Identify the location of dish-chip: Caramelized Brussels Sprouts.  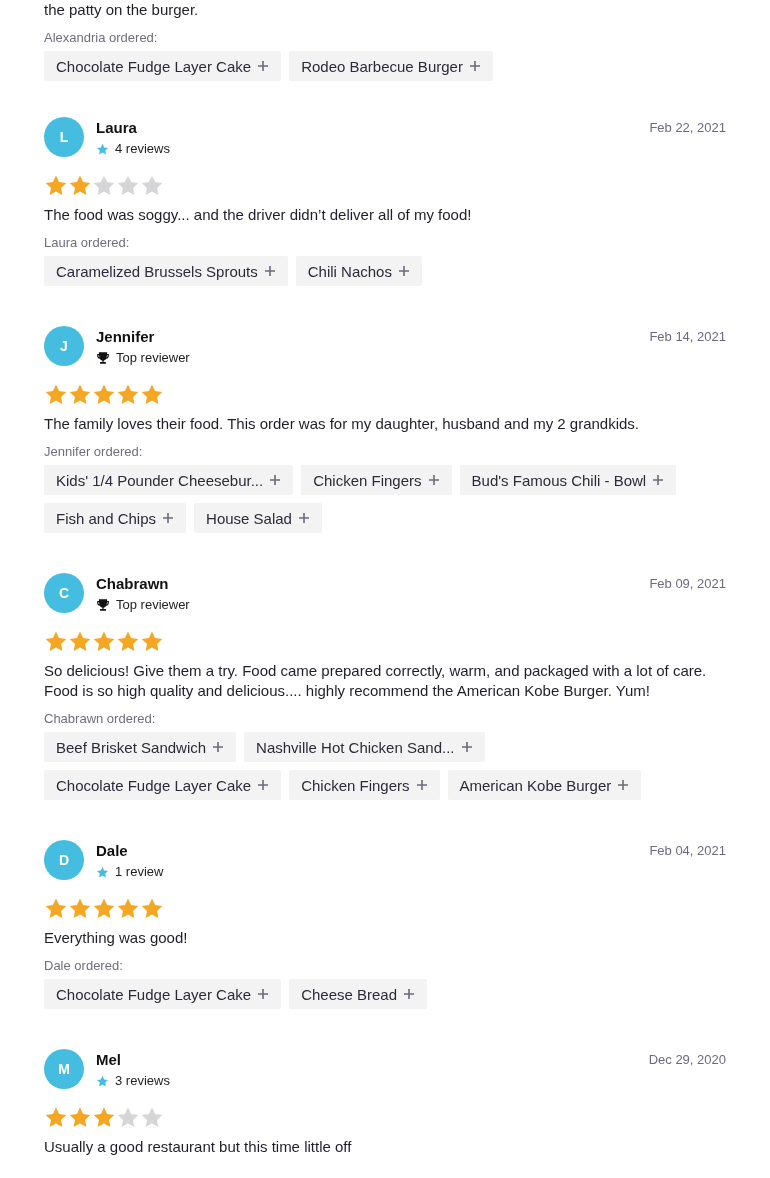
(166, 271).